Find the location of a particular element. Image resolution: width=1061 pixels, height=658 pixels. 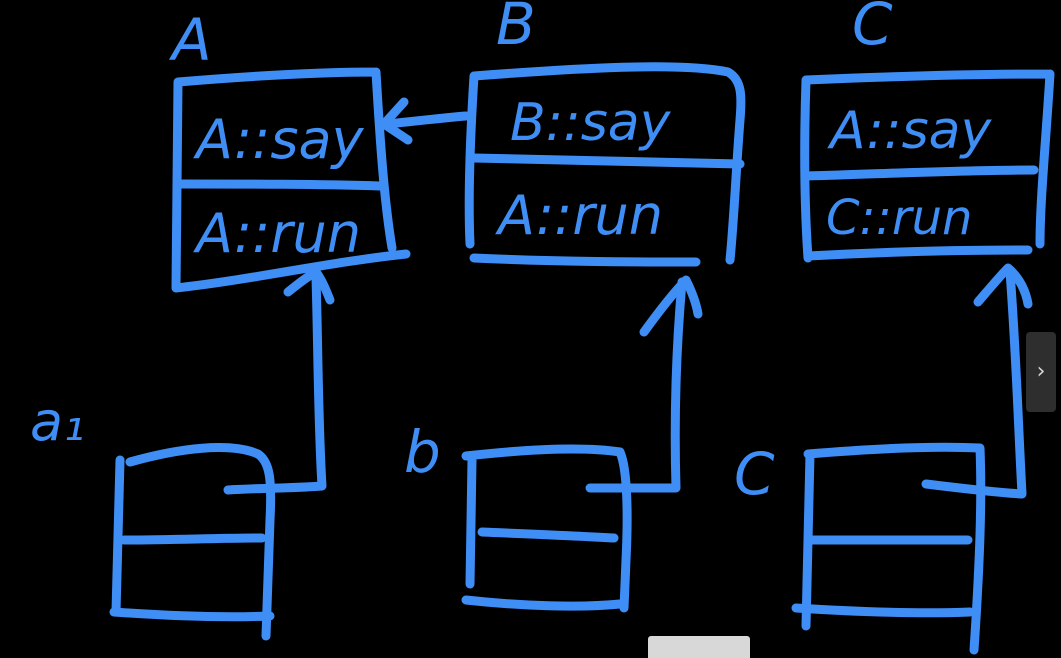

object-a1-pointer is located at coordinates (275, 384).